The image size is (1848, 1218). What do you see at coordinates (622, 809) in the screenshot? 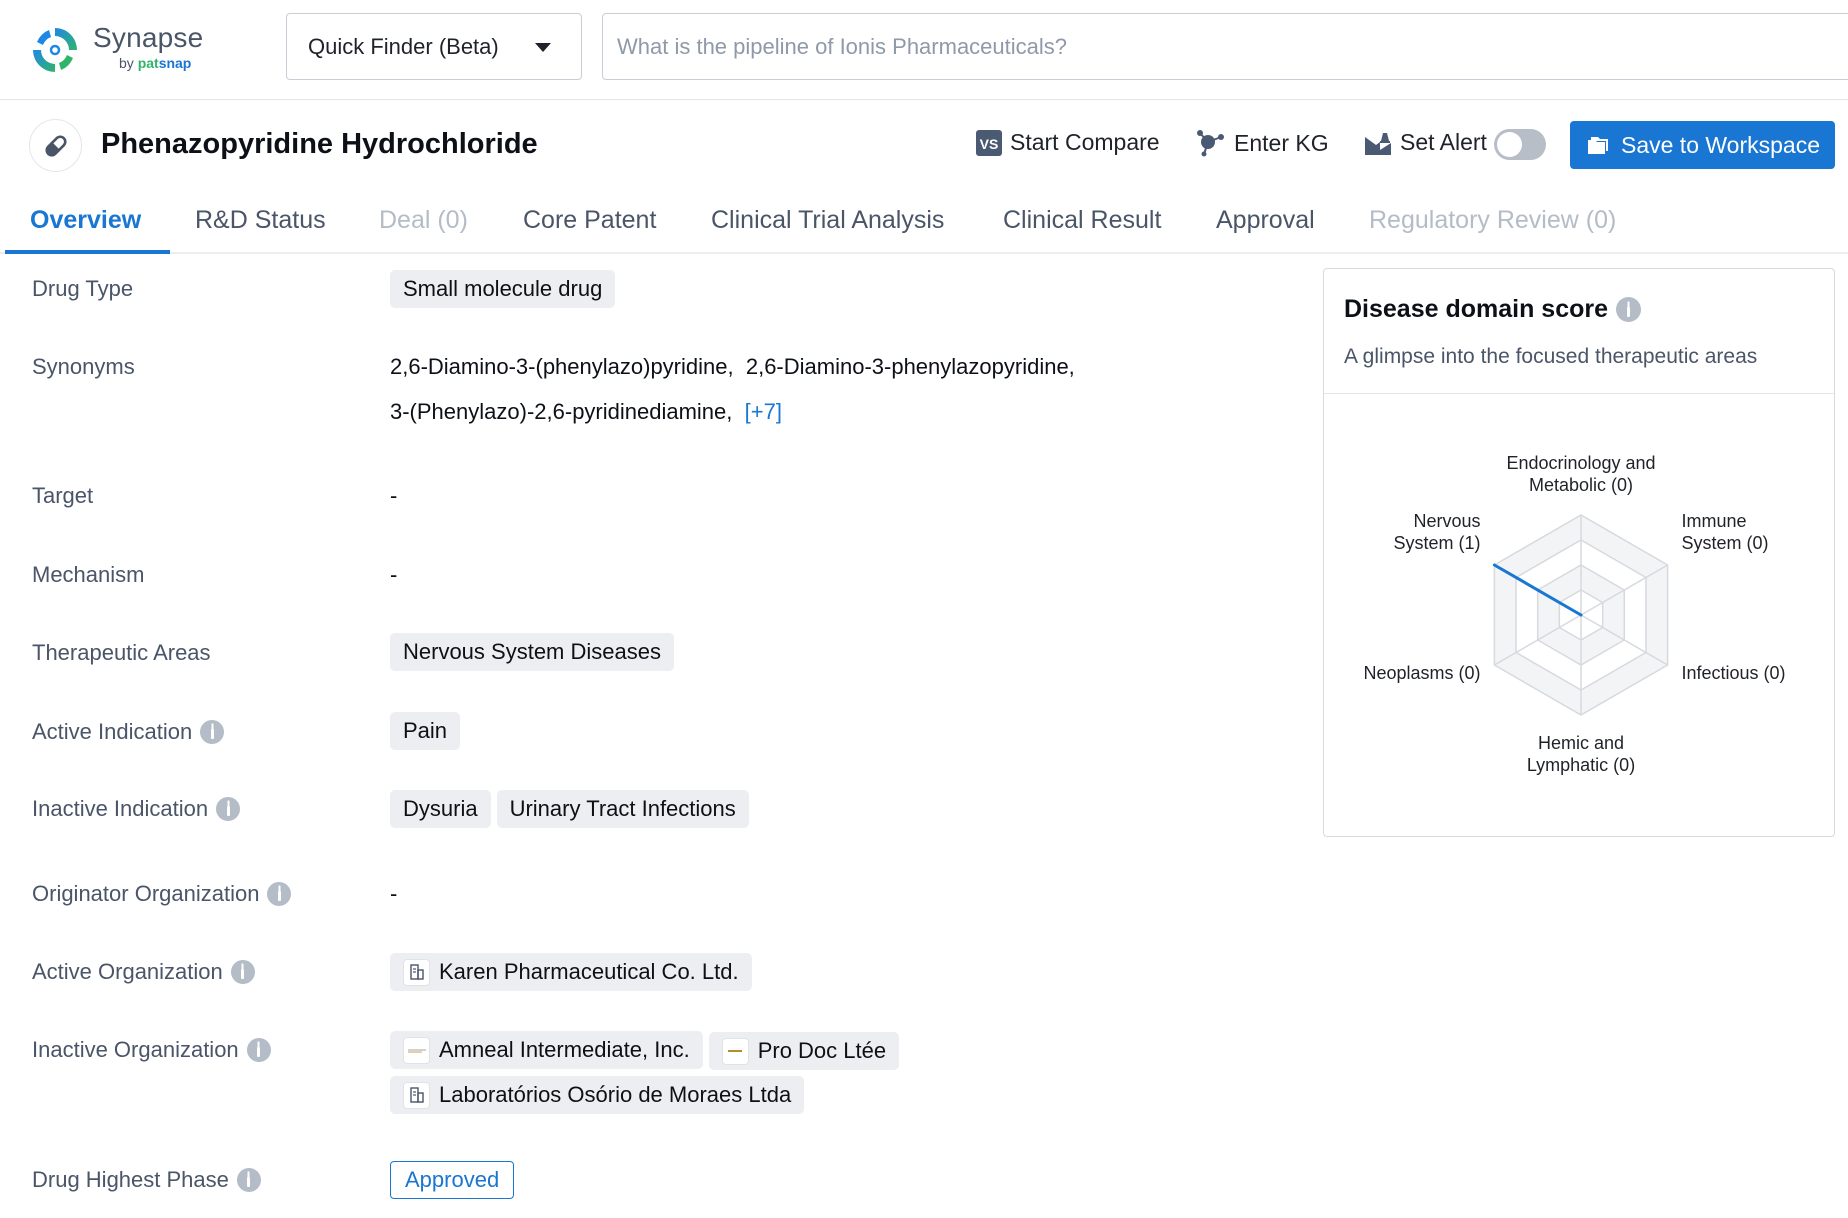
I see `indication-chip: Urinary Tract Infections` at bounding box center [622, 809].